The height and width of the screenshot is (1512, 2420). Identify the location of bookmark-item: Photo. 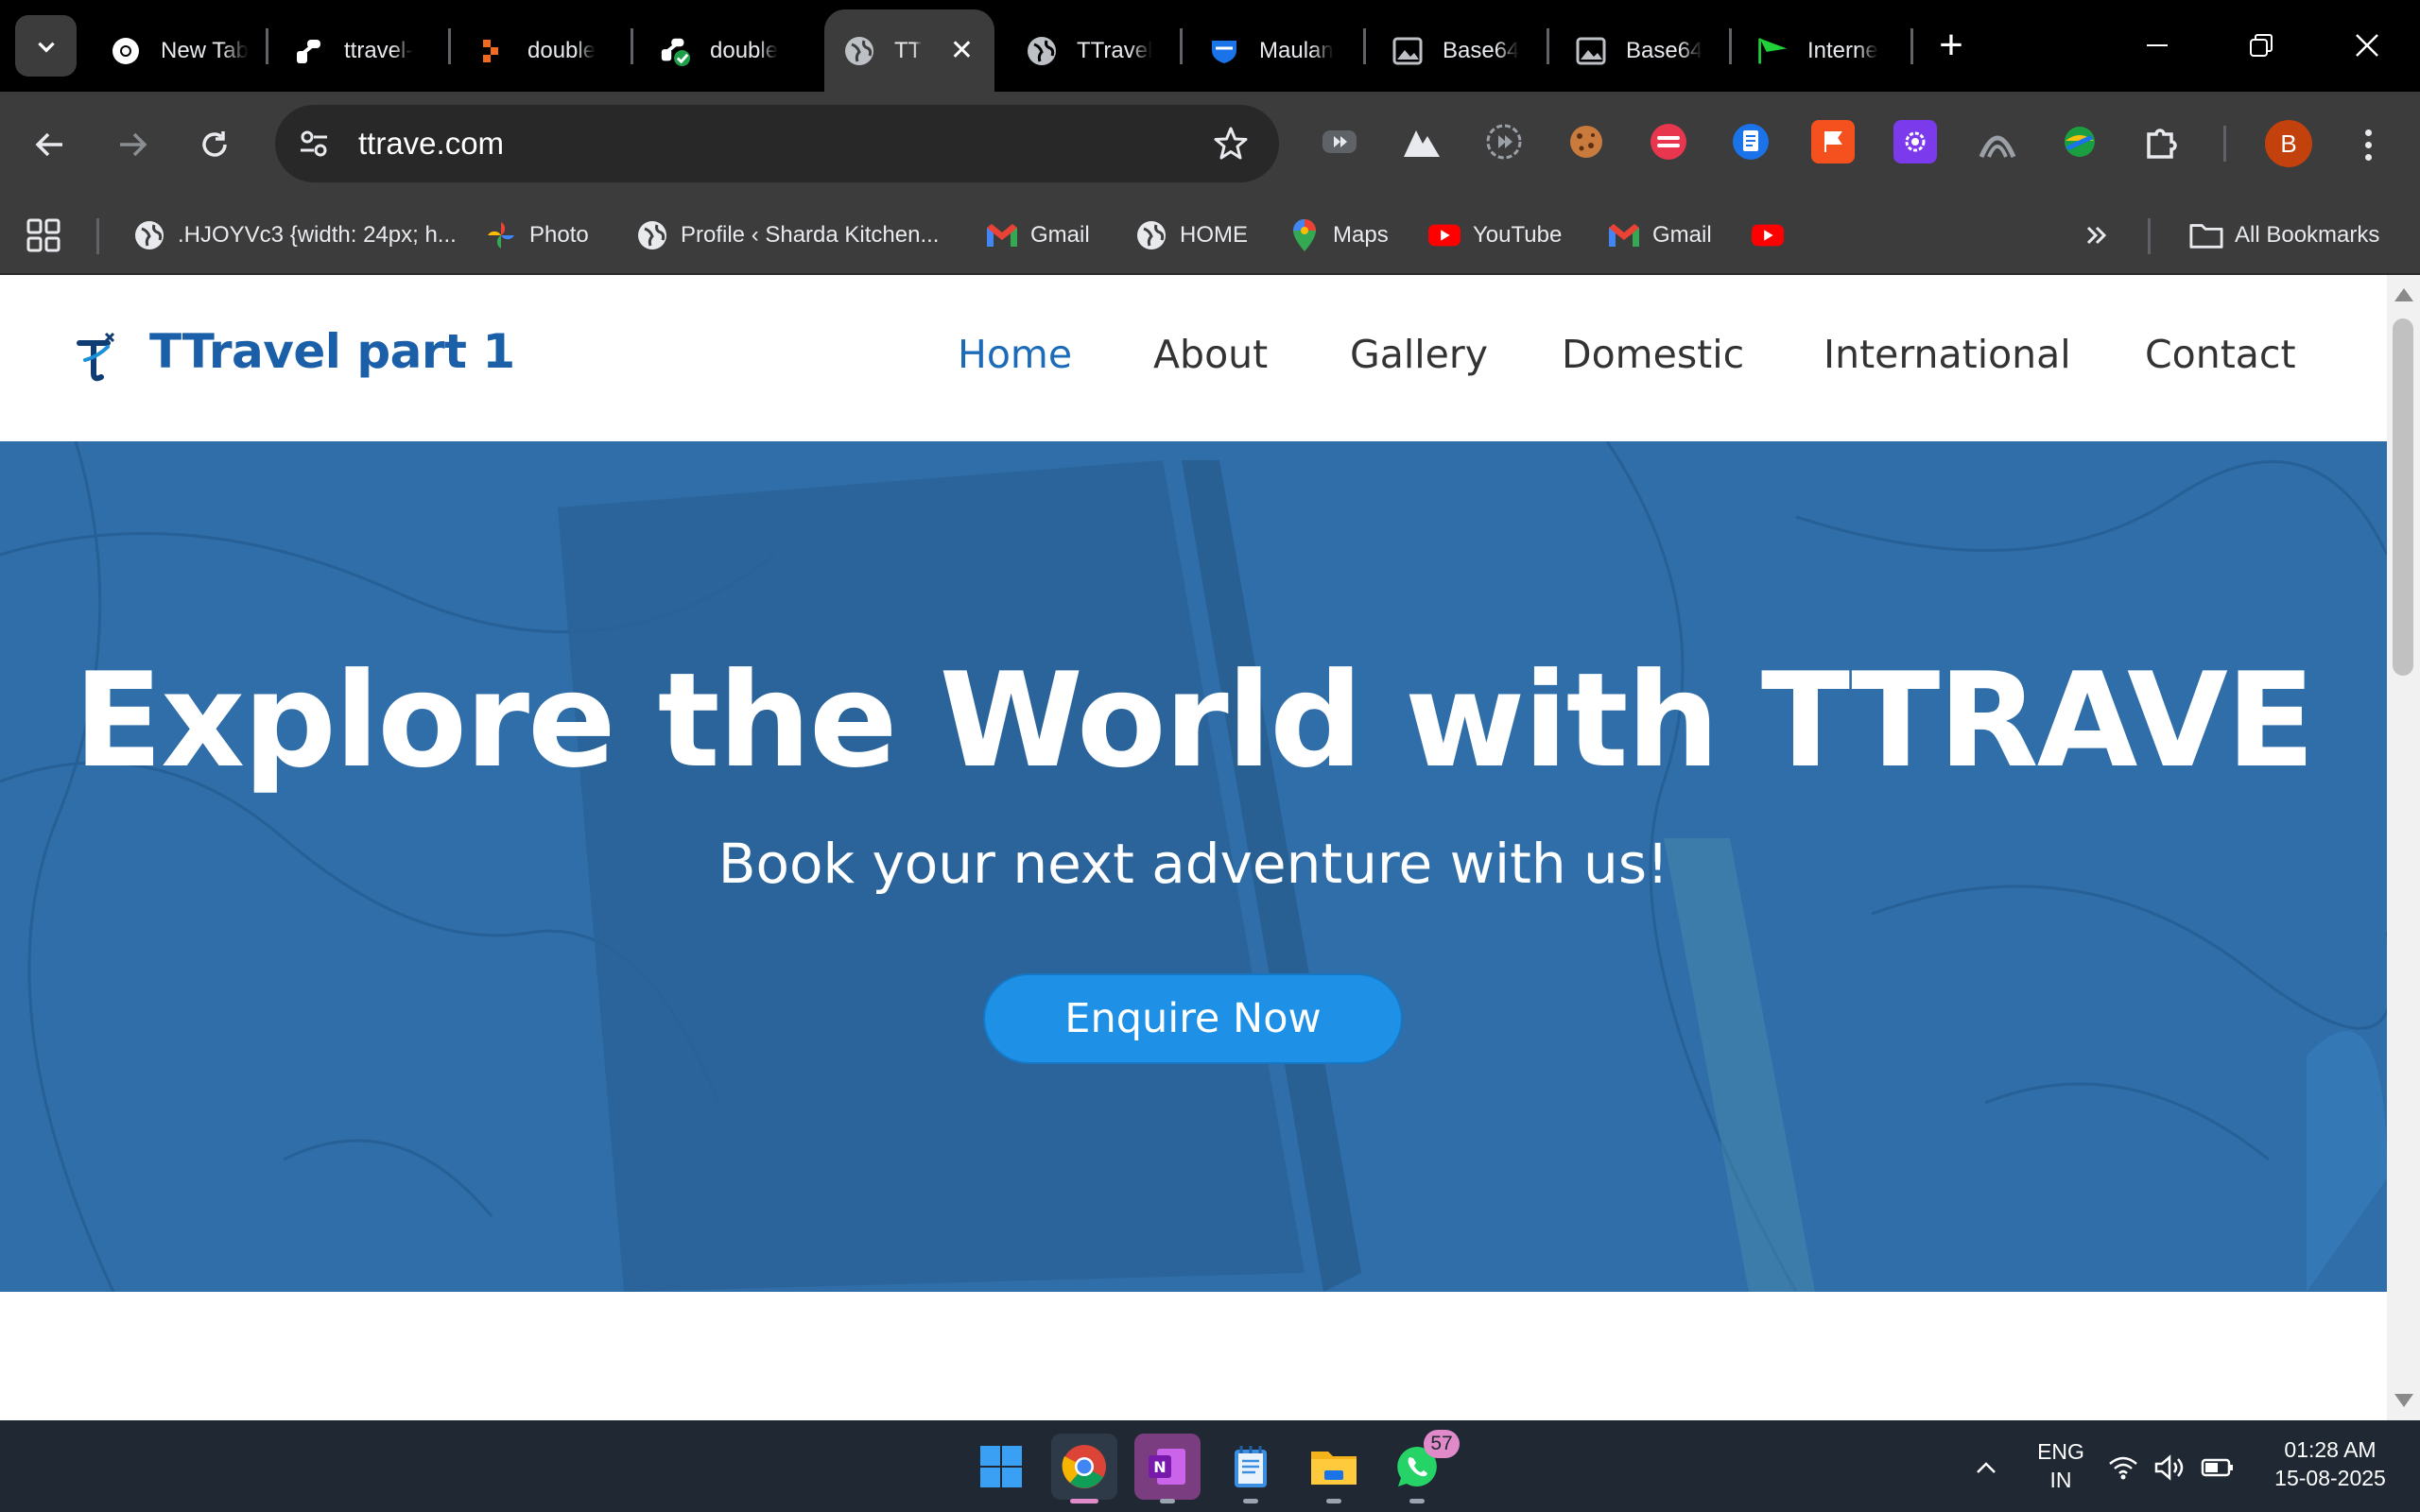
(536, 235).